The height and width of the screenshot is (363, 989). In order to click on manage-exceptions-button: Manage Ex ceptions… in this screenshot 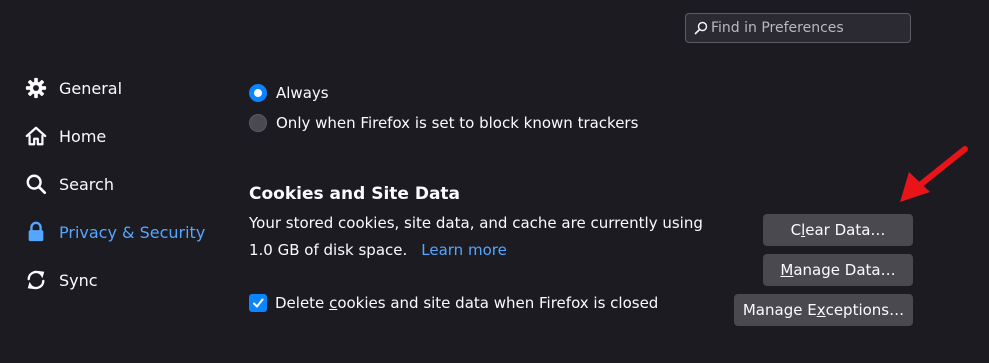, I will do `click(823, 310)`.